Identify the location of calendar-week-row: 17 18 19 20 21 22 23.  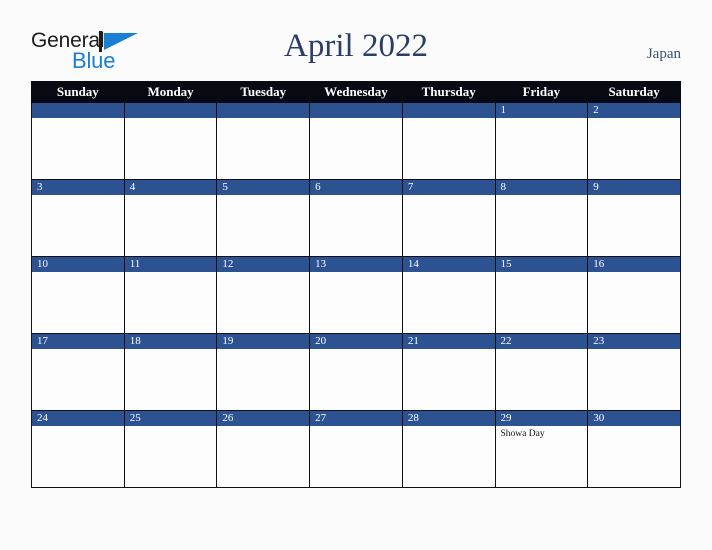
(356, 372).